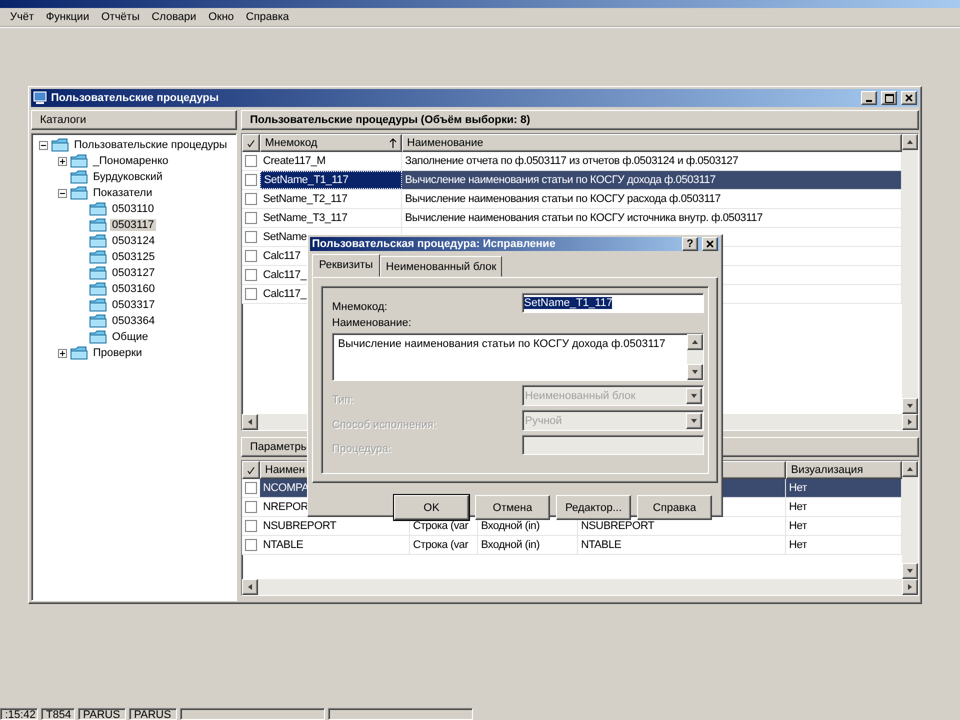 The image size is (960, 720). I want to click on table-row: NTABLE Строка (var Входной (in) NTABLE Нет, so click(572, 545).